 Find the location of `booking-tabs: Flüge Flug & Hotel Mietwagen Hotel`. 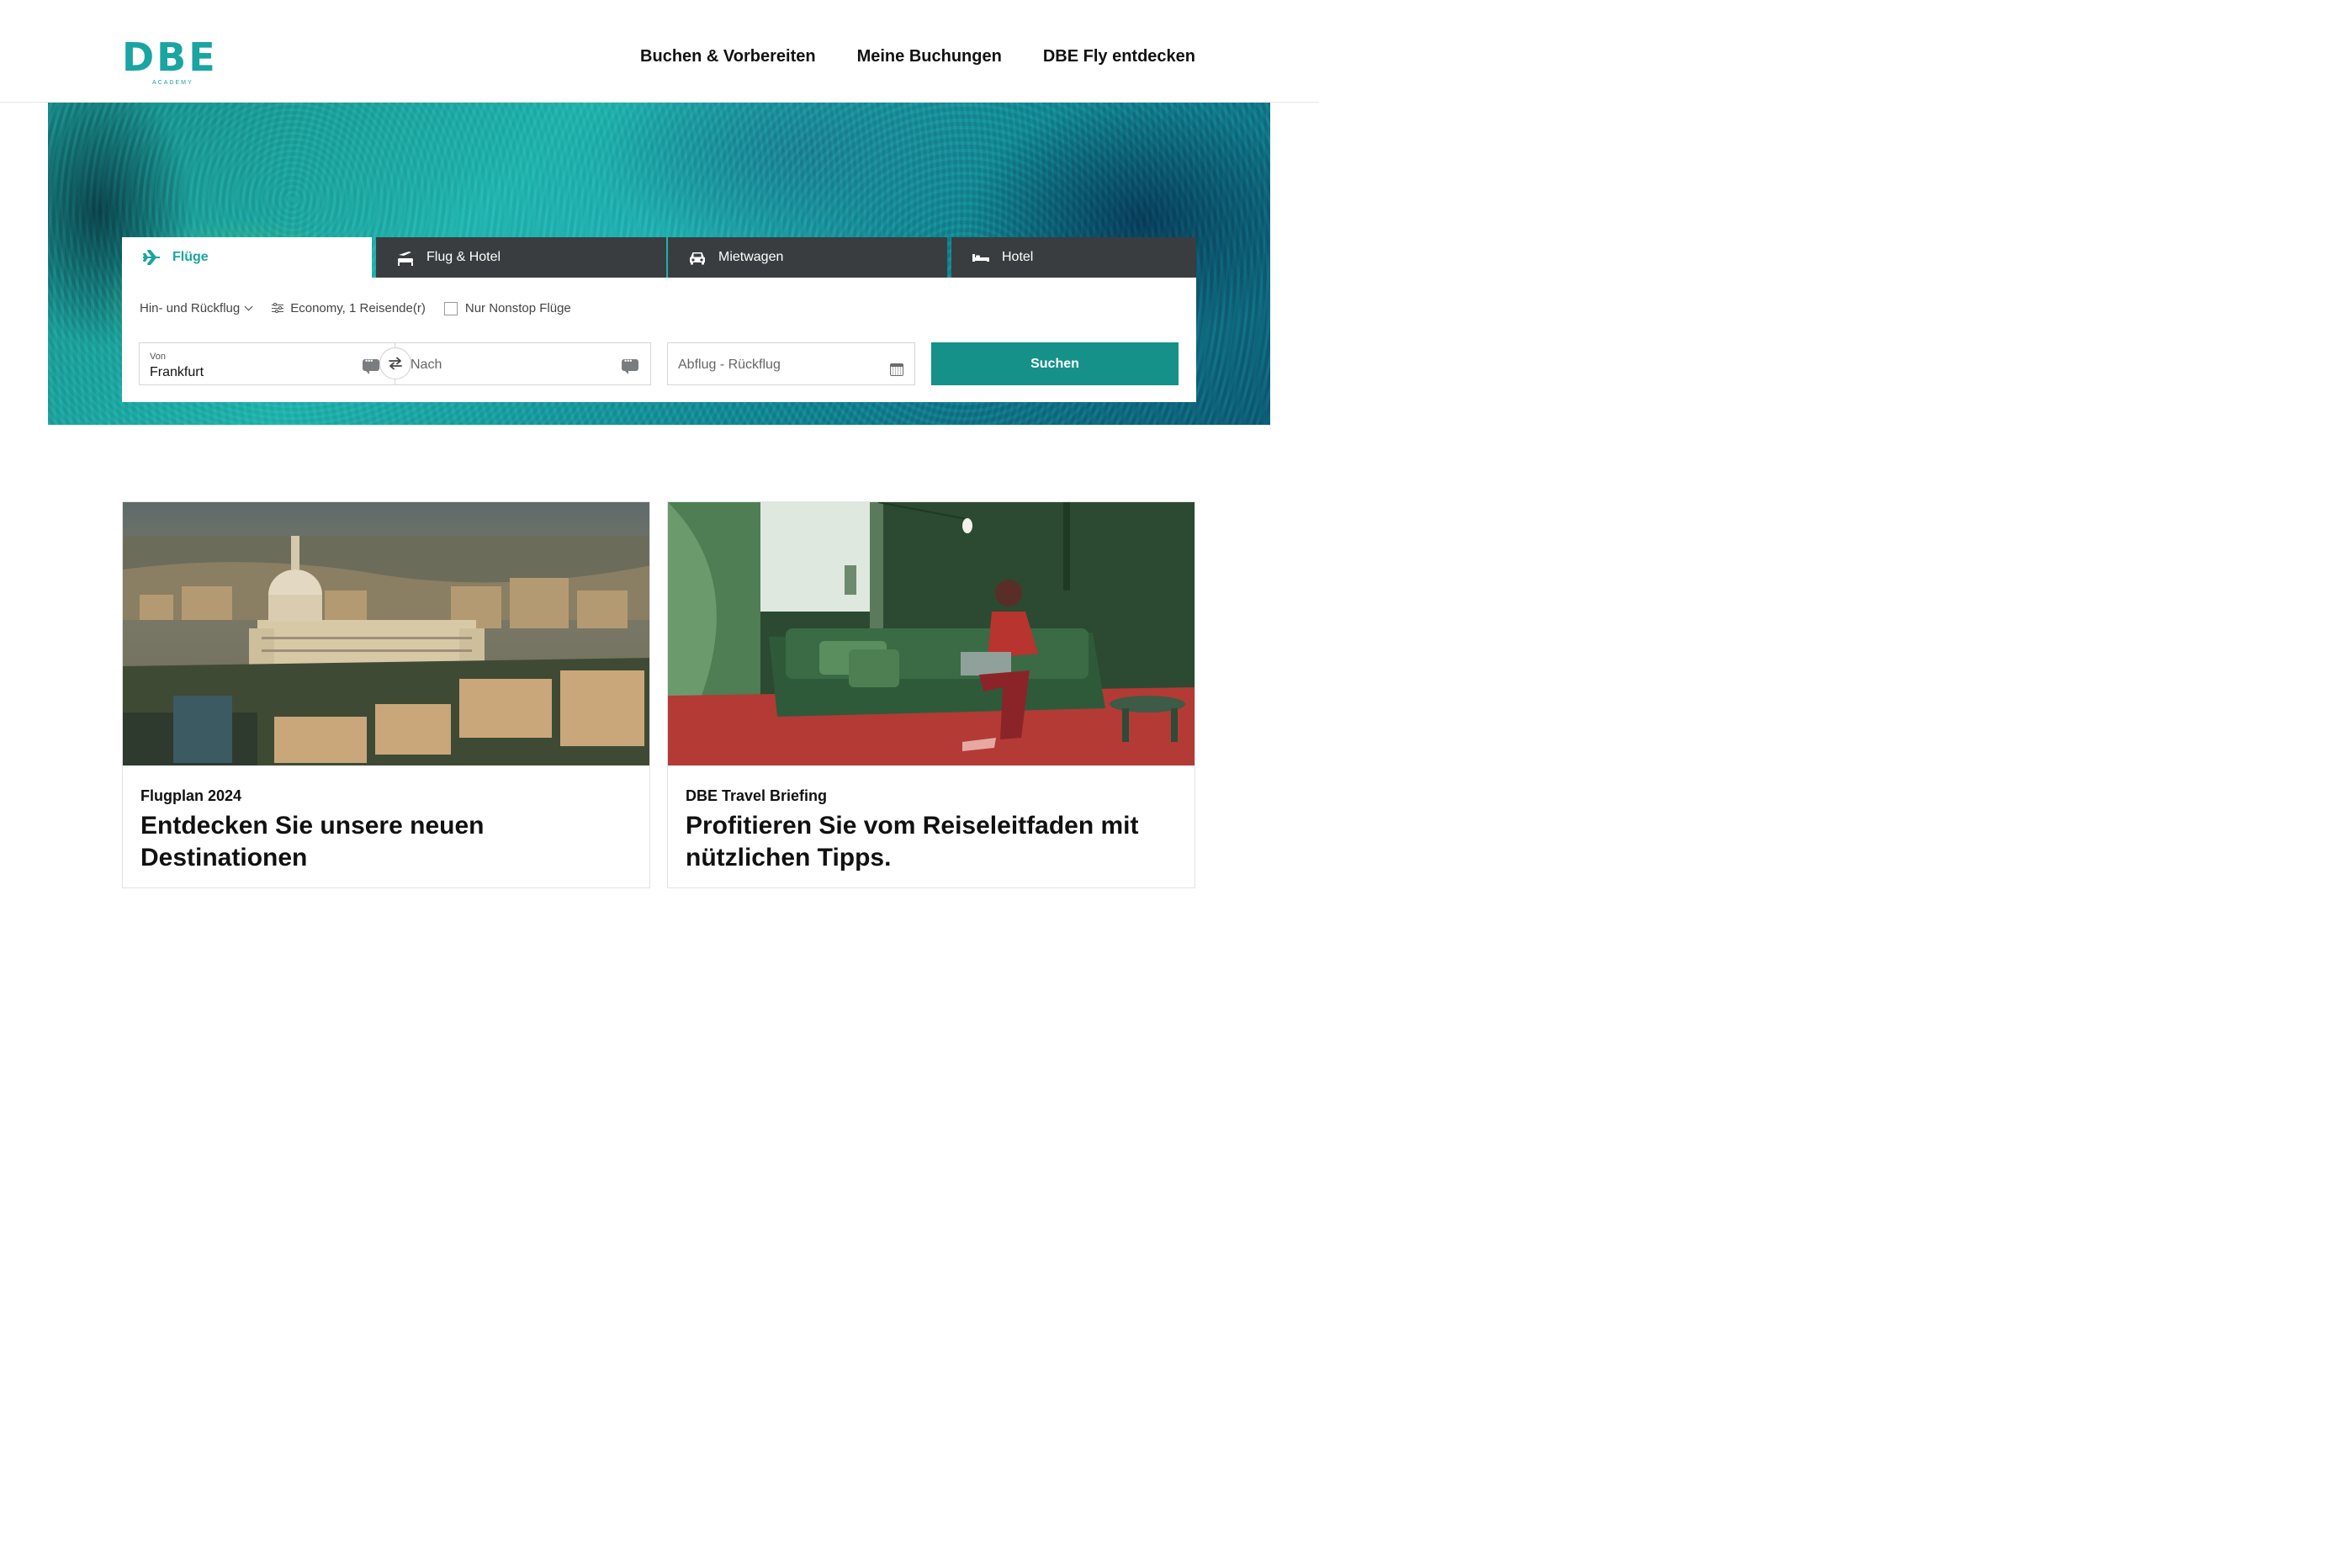

booking-tabs: Flüge Flug & Hotel Mietwagen Hotel is located at coordinates (659, 257).